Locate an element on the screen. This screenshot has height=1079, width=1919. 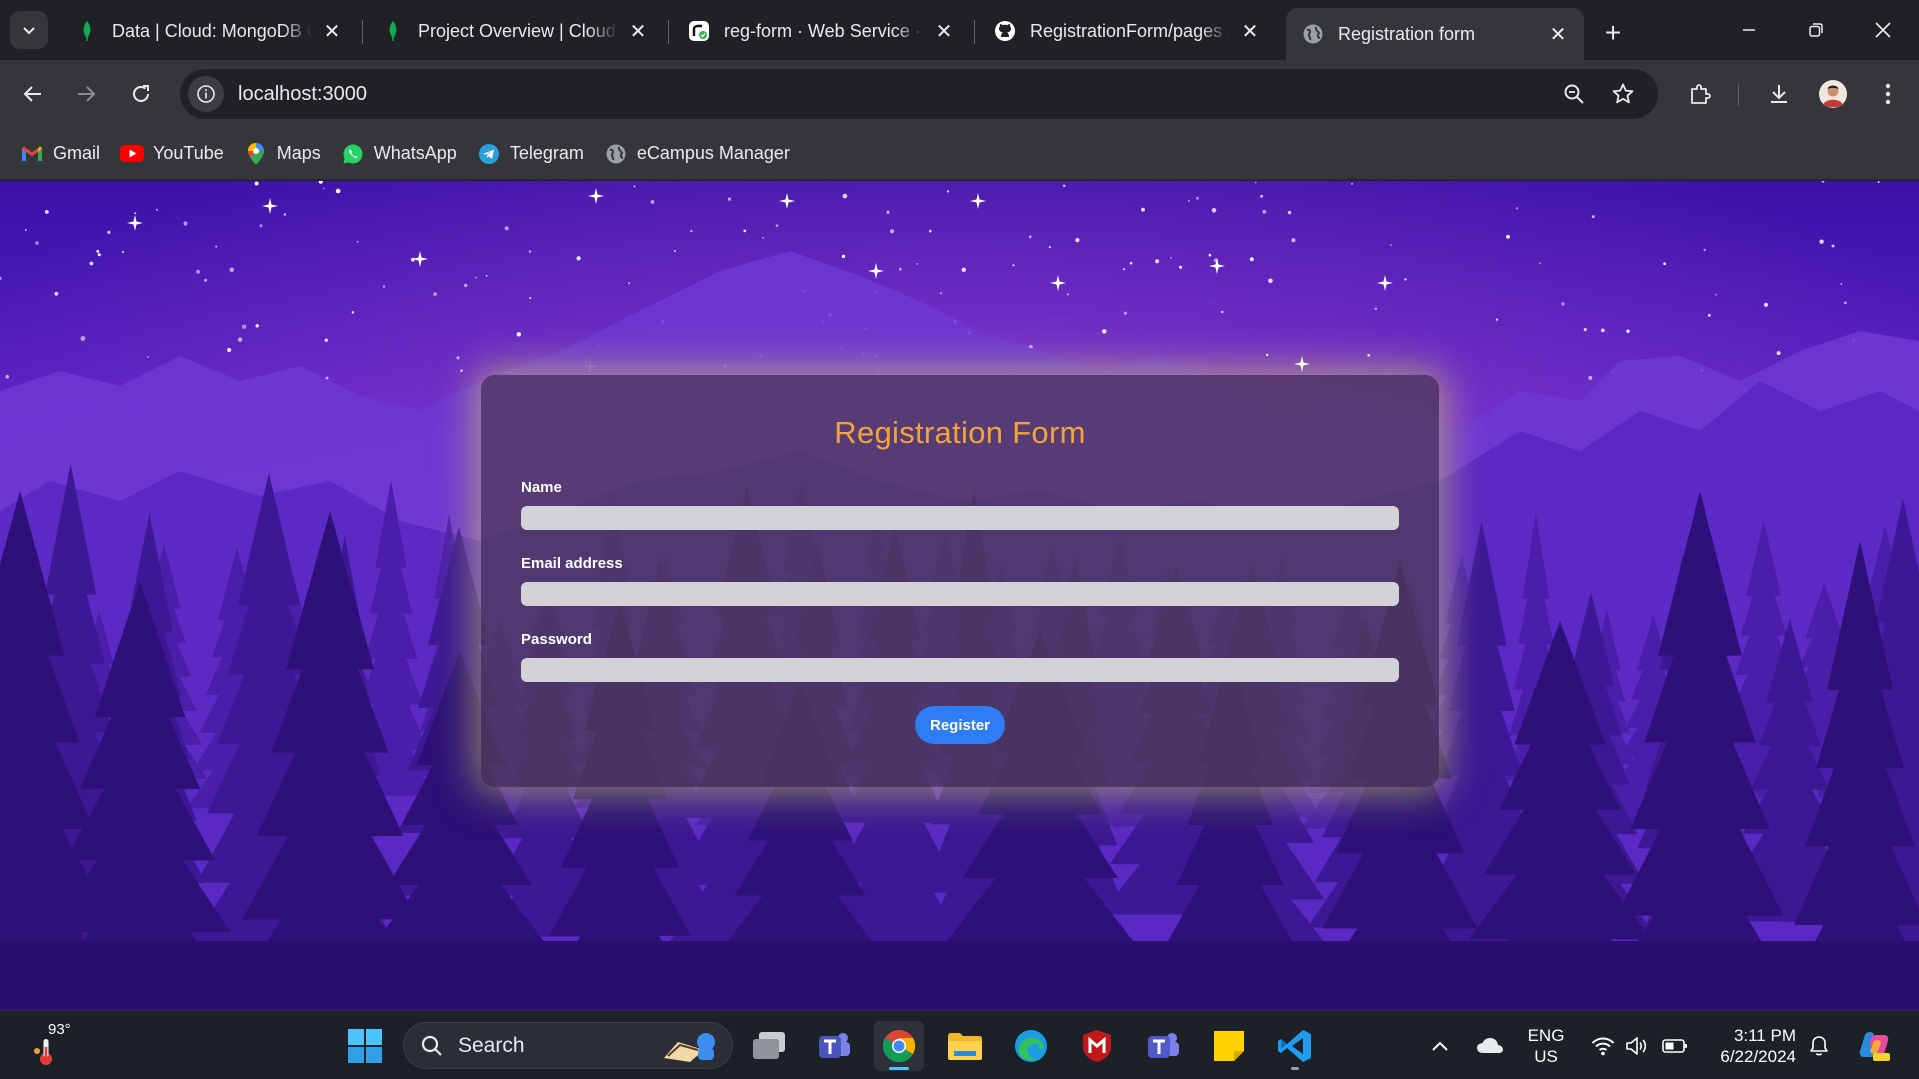
mcafee-button is located at coordinates (1097, 1046).